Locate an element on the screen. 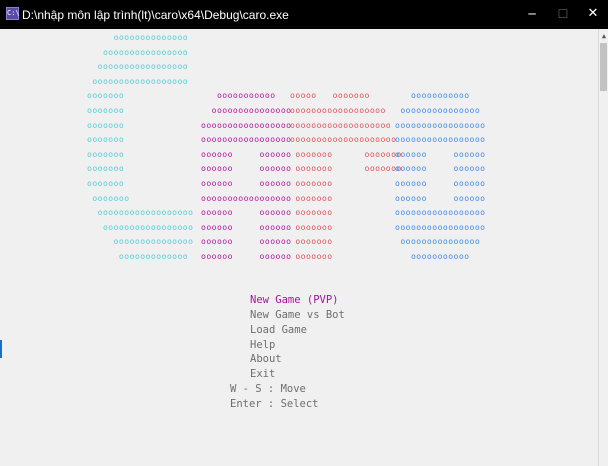  console-app-icon: C:\ is located at coordinates (13, 13).